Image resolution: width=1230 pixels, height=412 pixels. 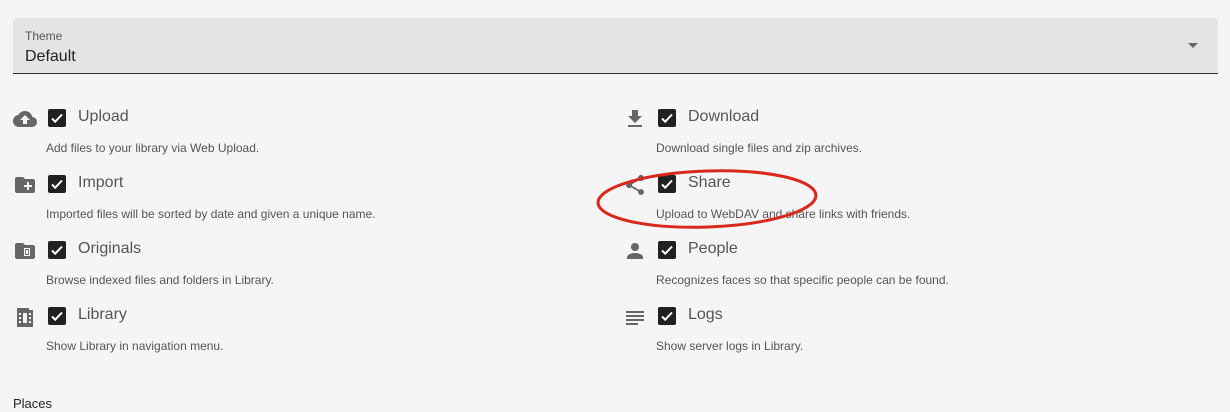 What do you see at coordinates (615, 46) in the screenshot?
I see `theme-select: Theme Default` at bounding box center [615, 46].